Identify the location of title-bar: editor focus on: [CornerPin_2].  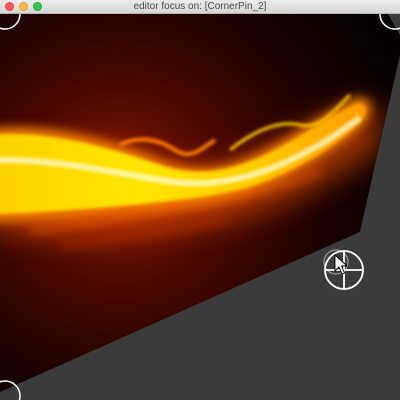
(200, 7).